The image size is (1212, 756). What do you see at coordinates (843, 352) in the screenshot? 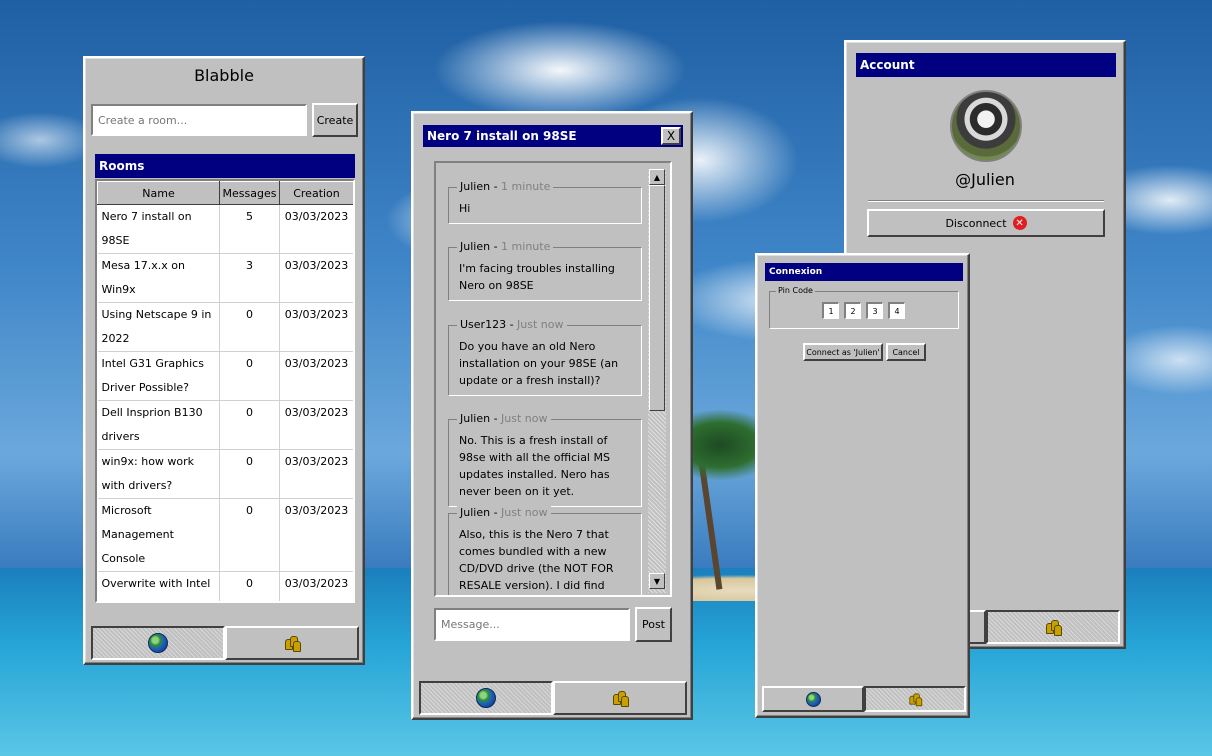
I see `connect-button: Connect as 'Julien'` at bounding box center [843, 352].